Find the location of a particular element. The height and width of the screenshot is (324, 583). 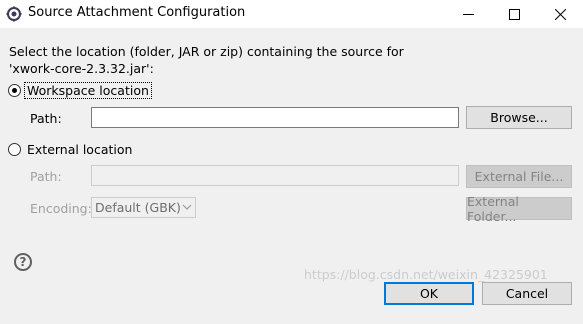

external-path-label: Path: is located at coordinates (46, 176).